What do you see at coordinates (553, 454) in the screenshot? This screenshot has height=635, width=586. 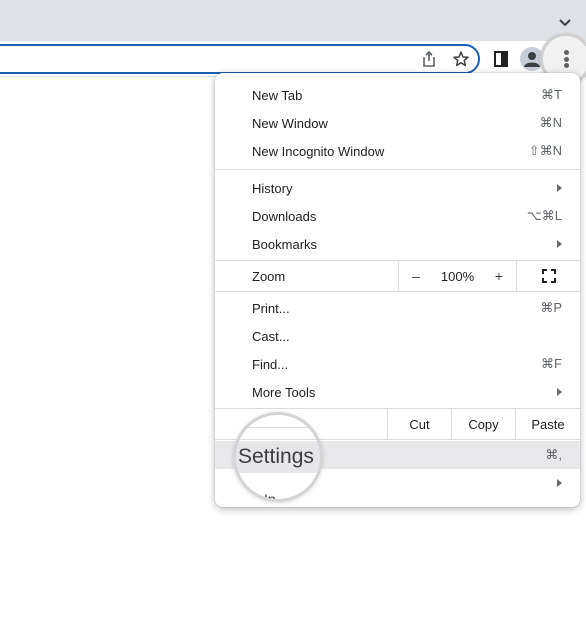 I see `shortcut: ⌘,` at bounding box center [553, 454].